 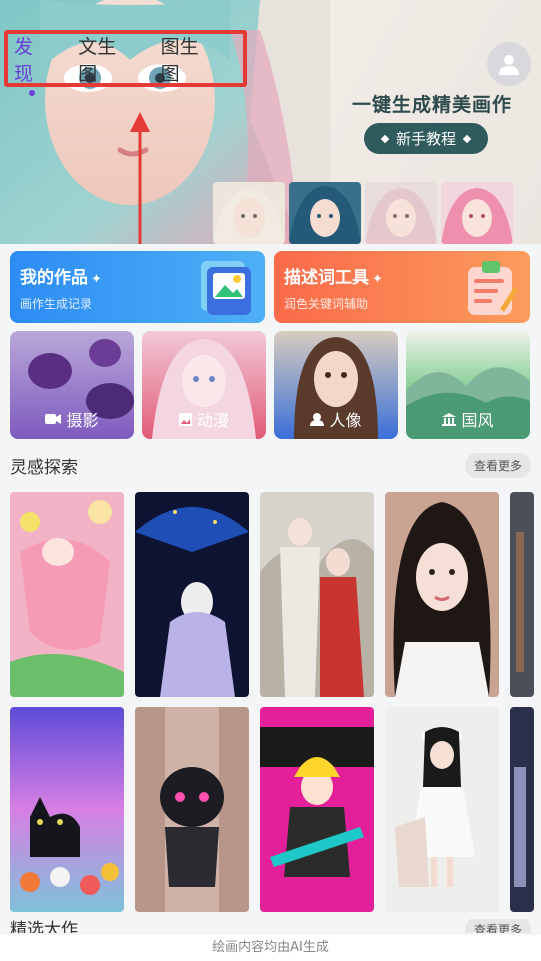 I want to click on user-avatar-button, so click(x=509, y=64).